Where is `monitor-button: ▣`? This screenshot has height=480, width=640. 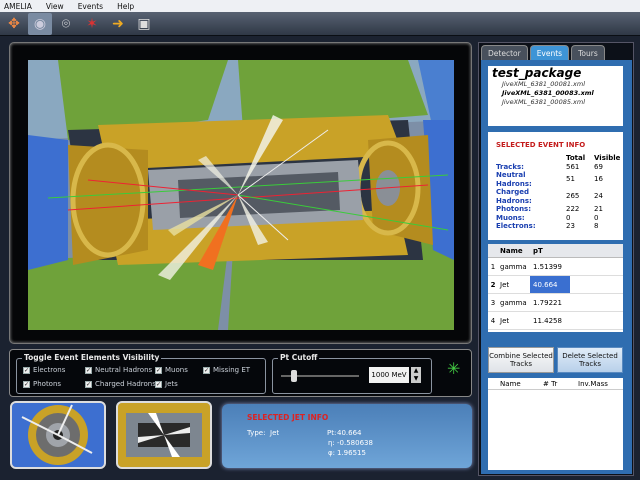
monitor-button: ▣ is located at coordinates (144, 24).